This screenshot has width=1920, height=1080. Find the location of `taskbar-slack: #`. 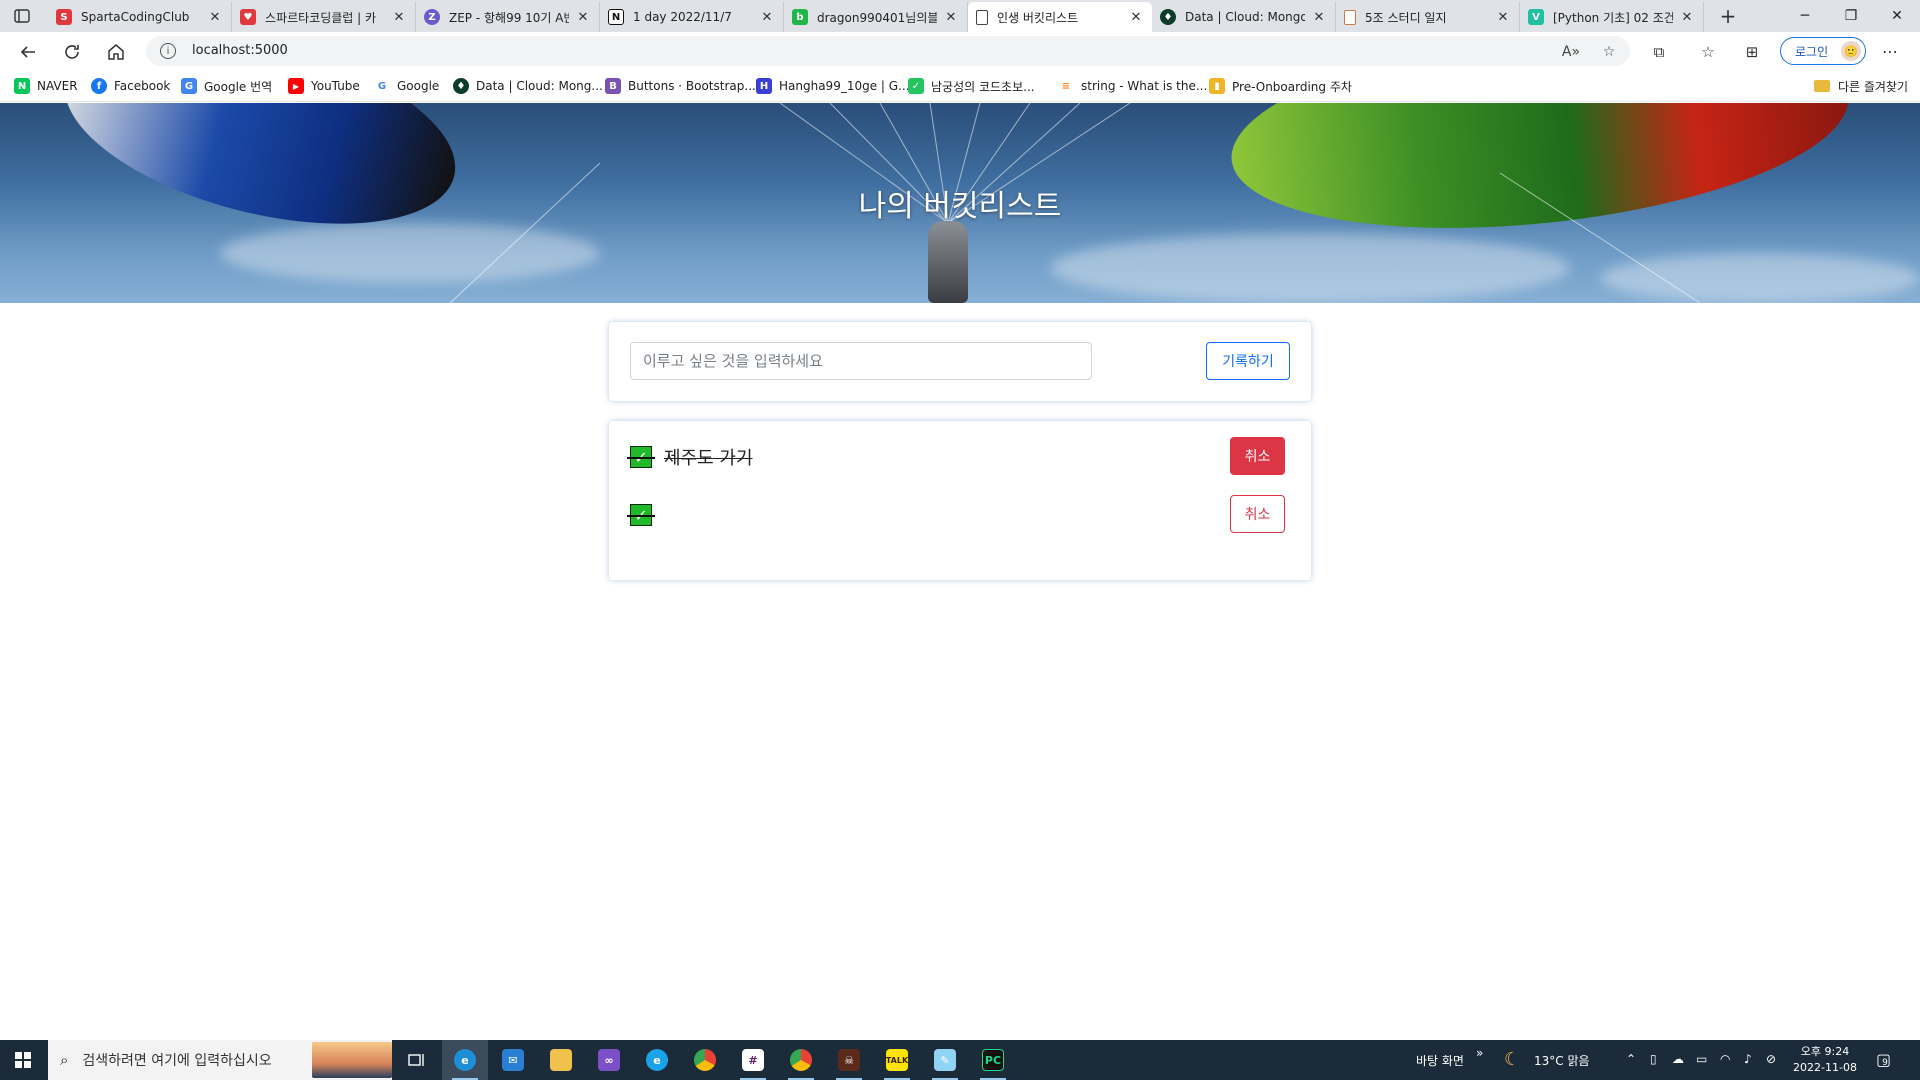

taskbar-slack: # is located at coordinates (753, 1060).